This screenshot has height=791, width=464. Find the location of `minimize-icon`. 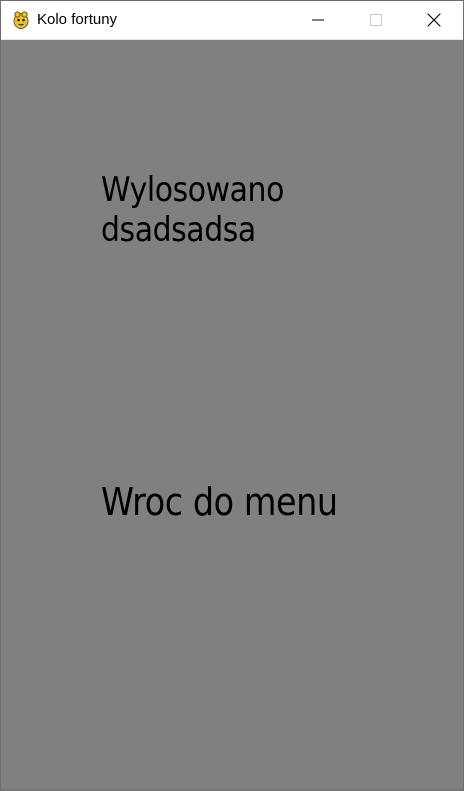

minimize-icon is located at coordinates (318, 20).